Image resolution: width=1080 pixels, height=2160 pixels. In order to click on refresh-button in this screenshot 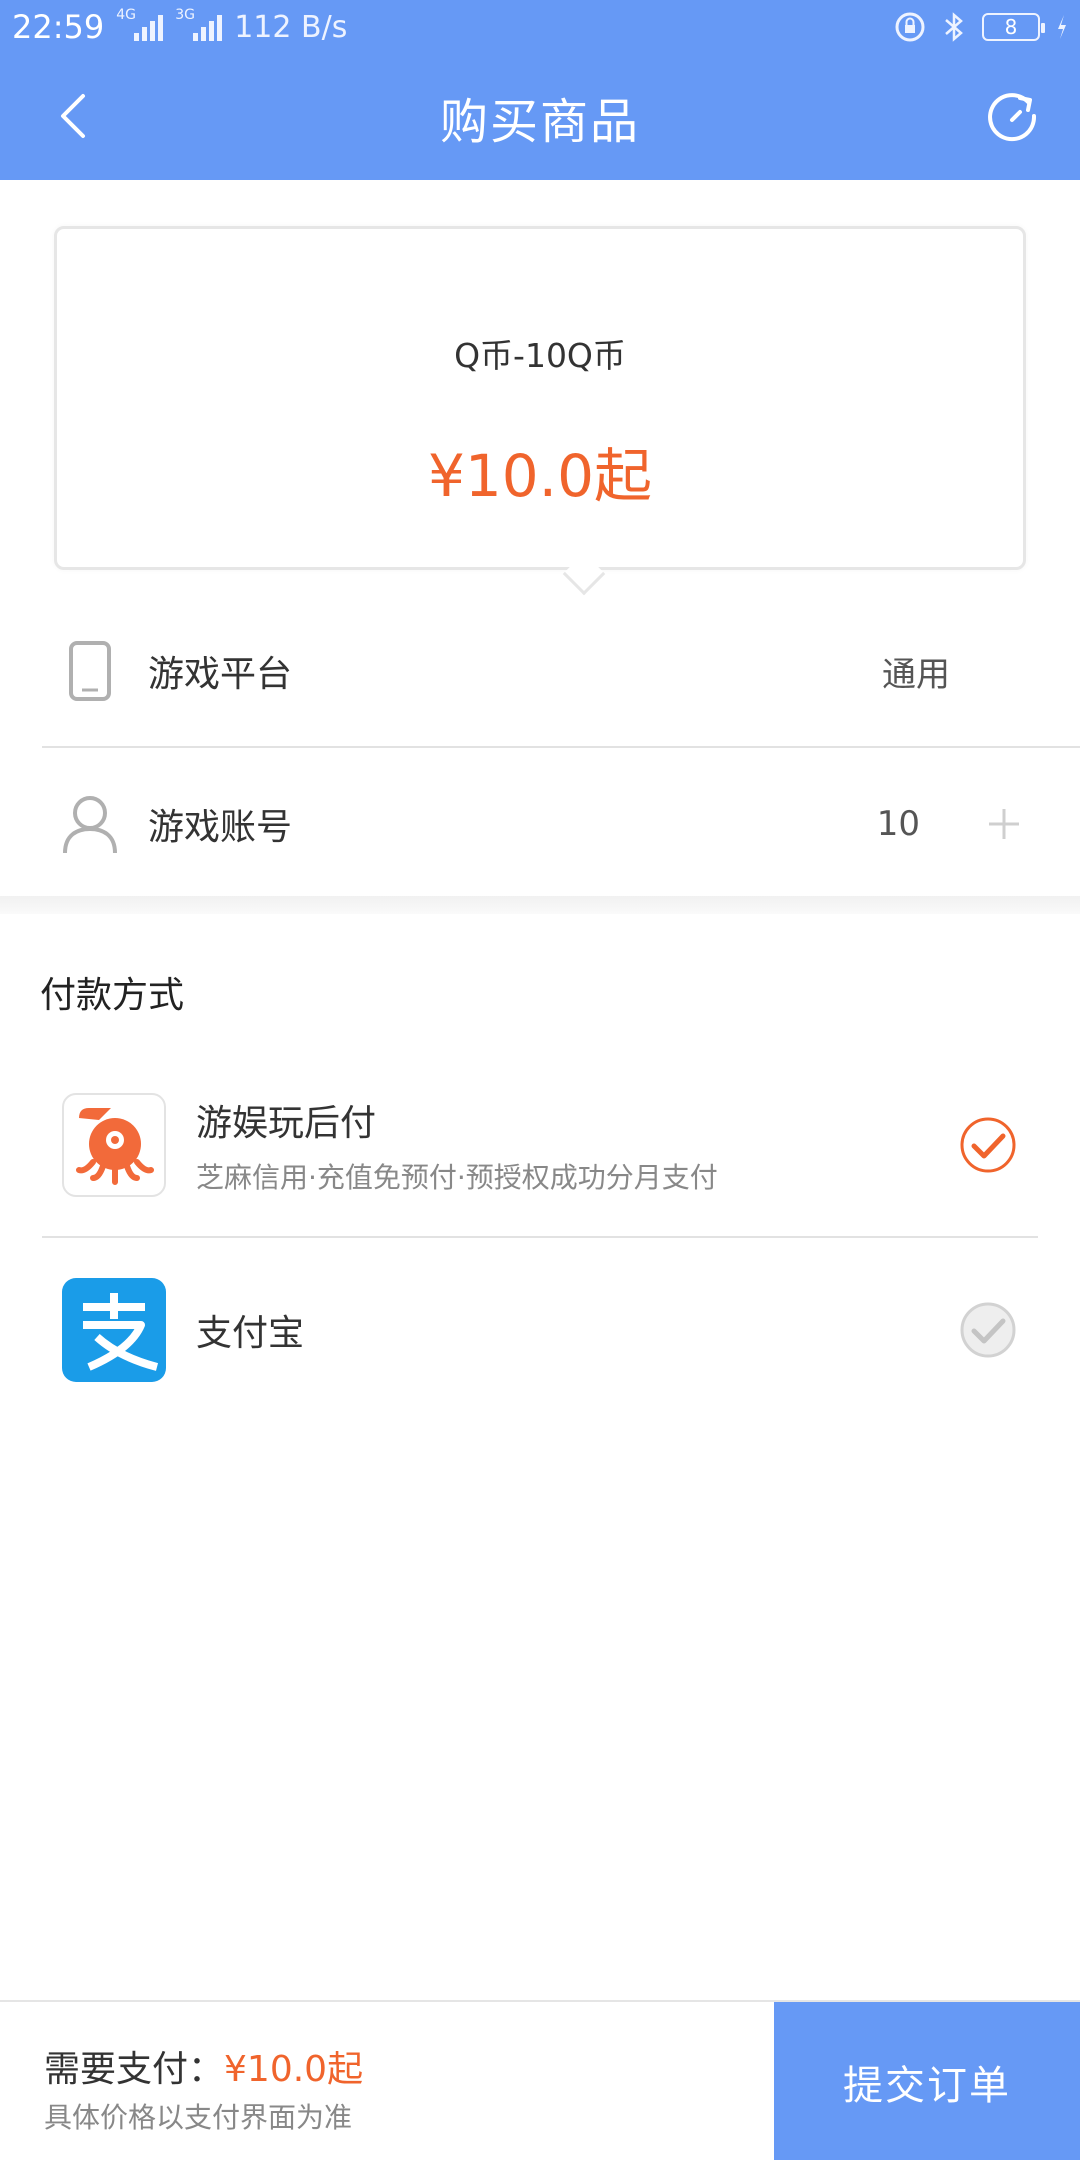, I will do `click(1012, 116)`.